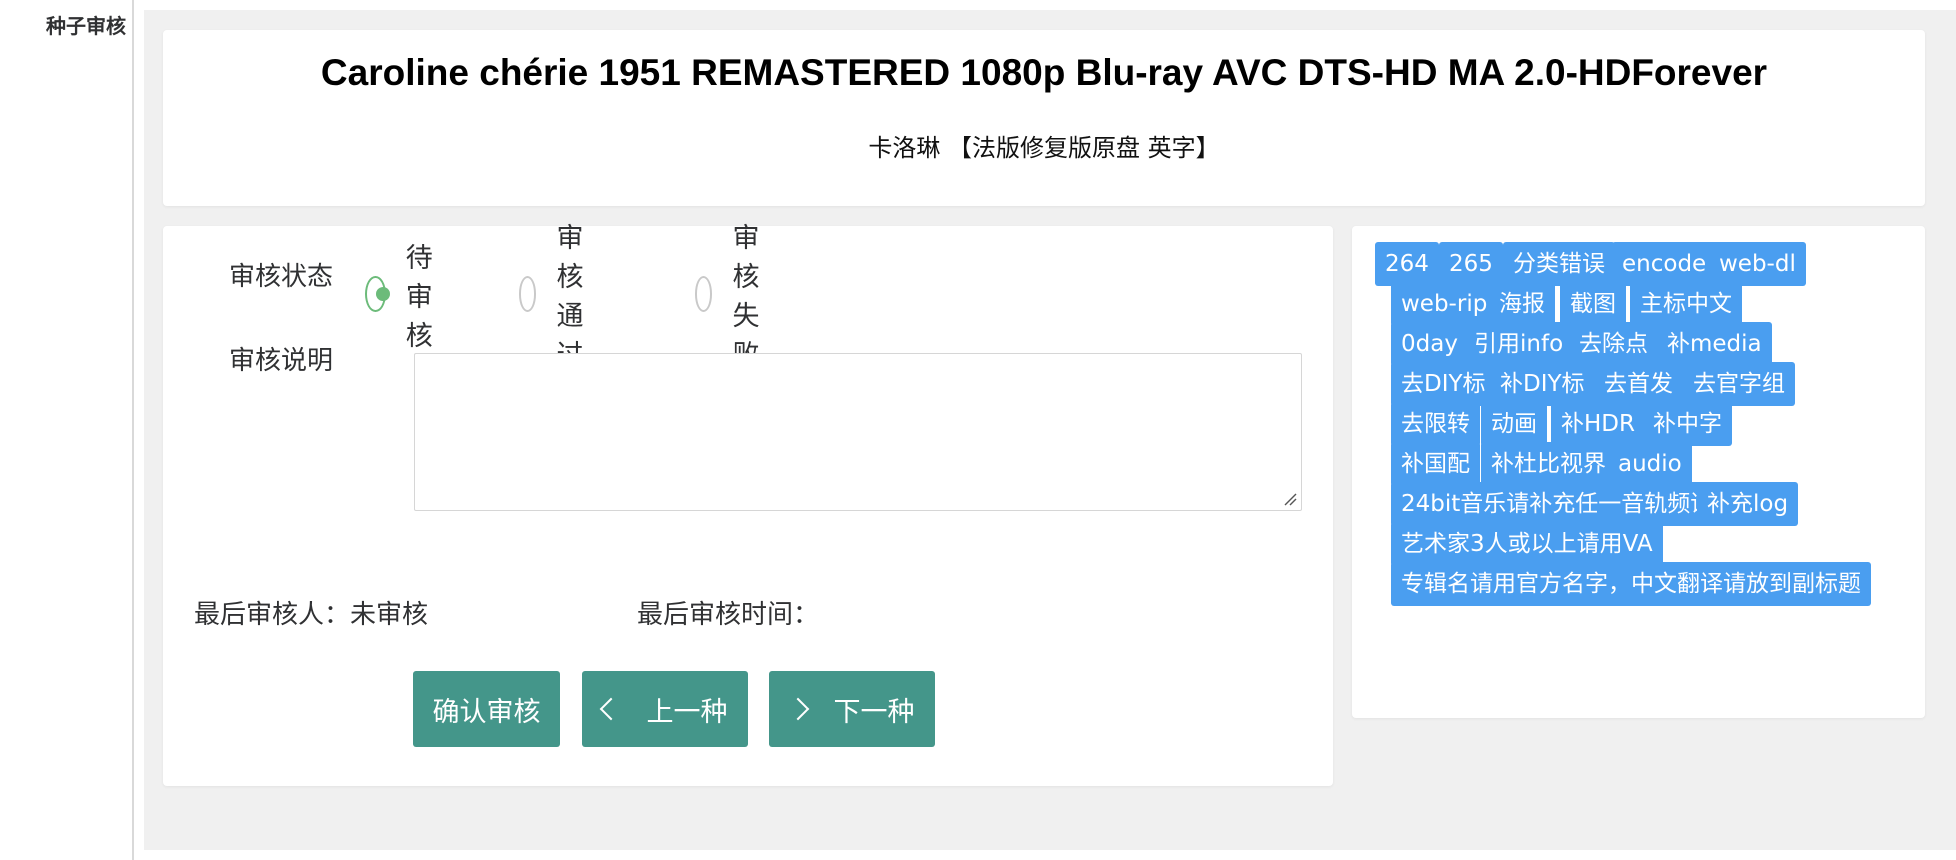 This screenshot has height=860, width=1956. I want to click on radio-approved-label: 审核通过, so click(570, 297).